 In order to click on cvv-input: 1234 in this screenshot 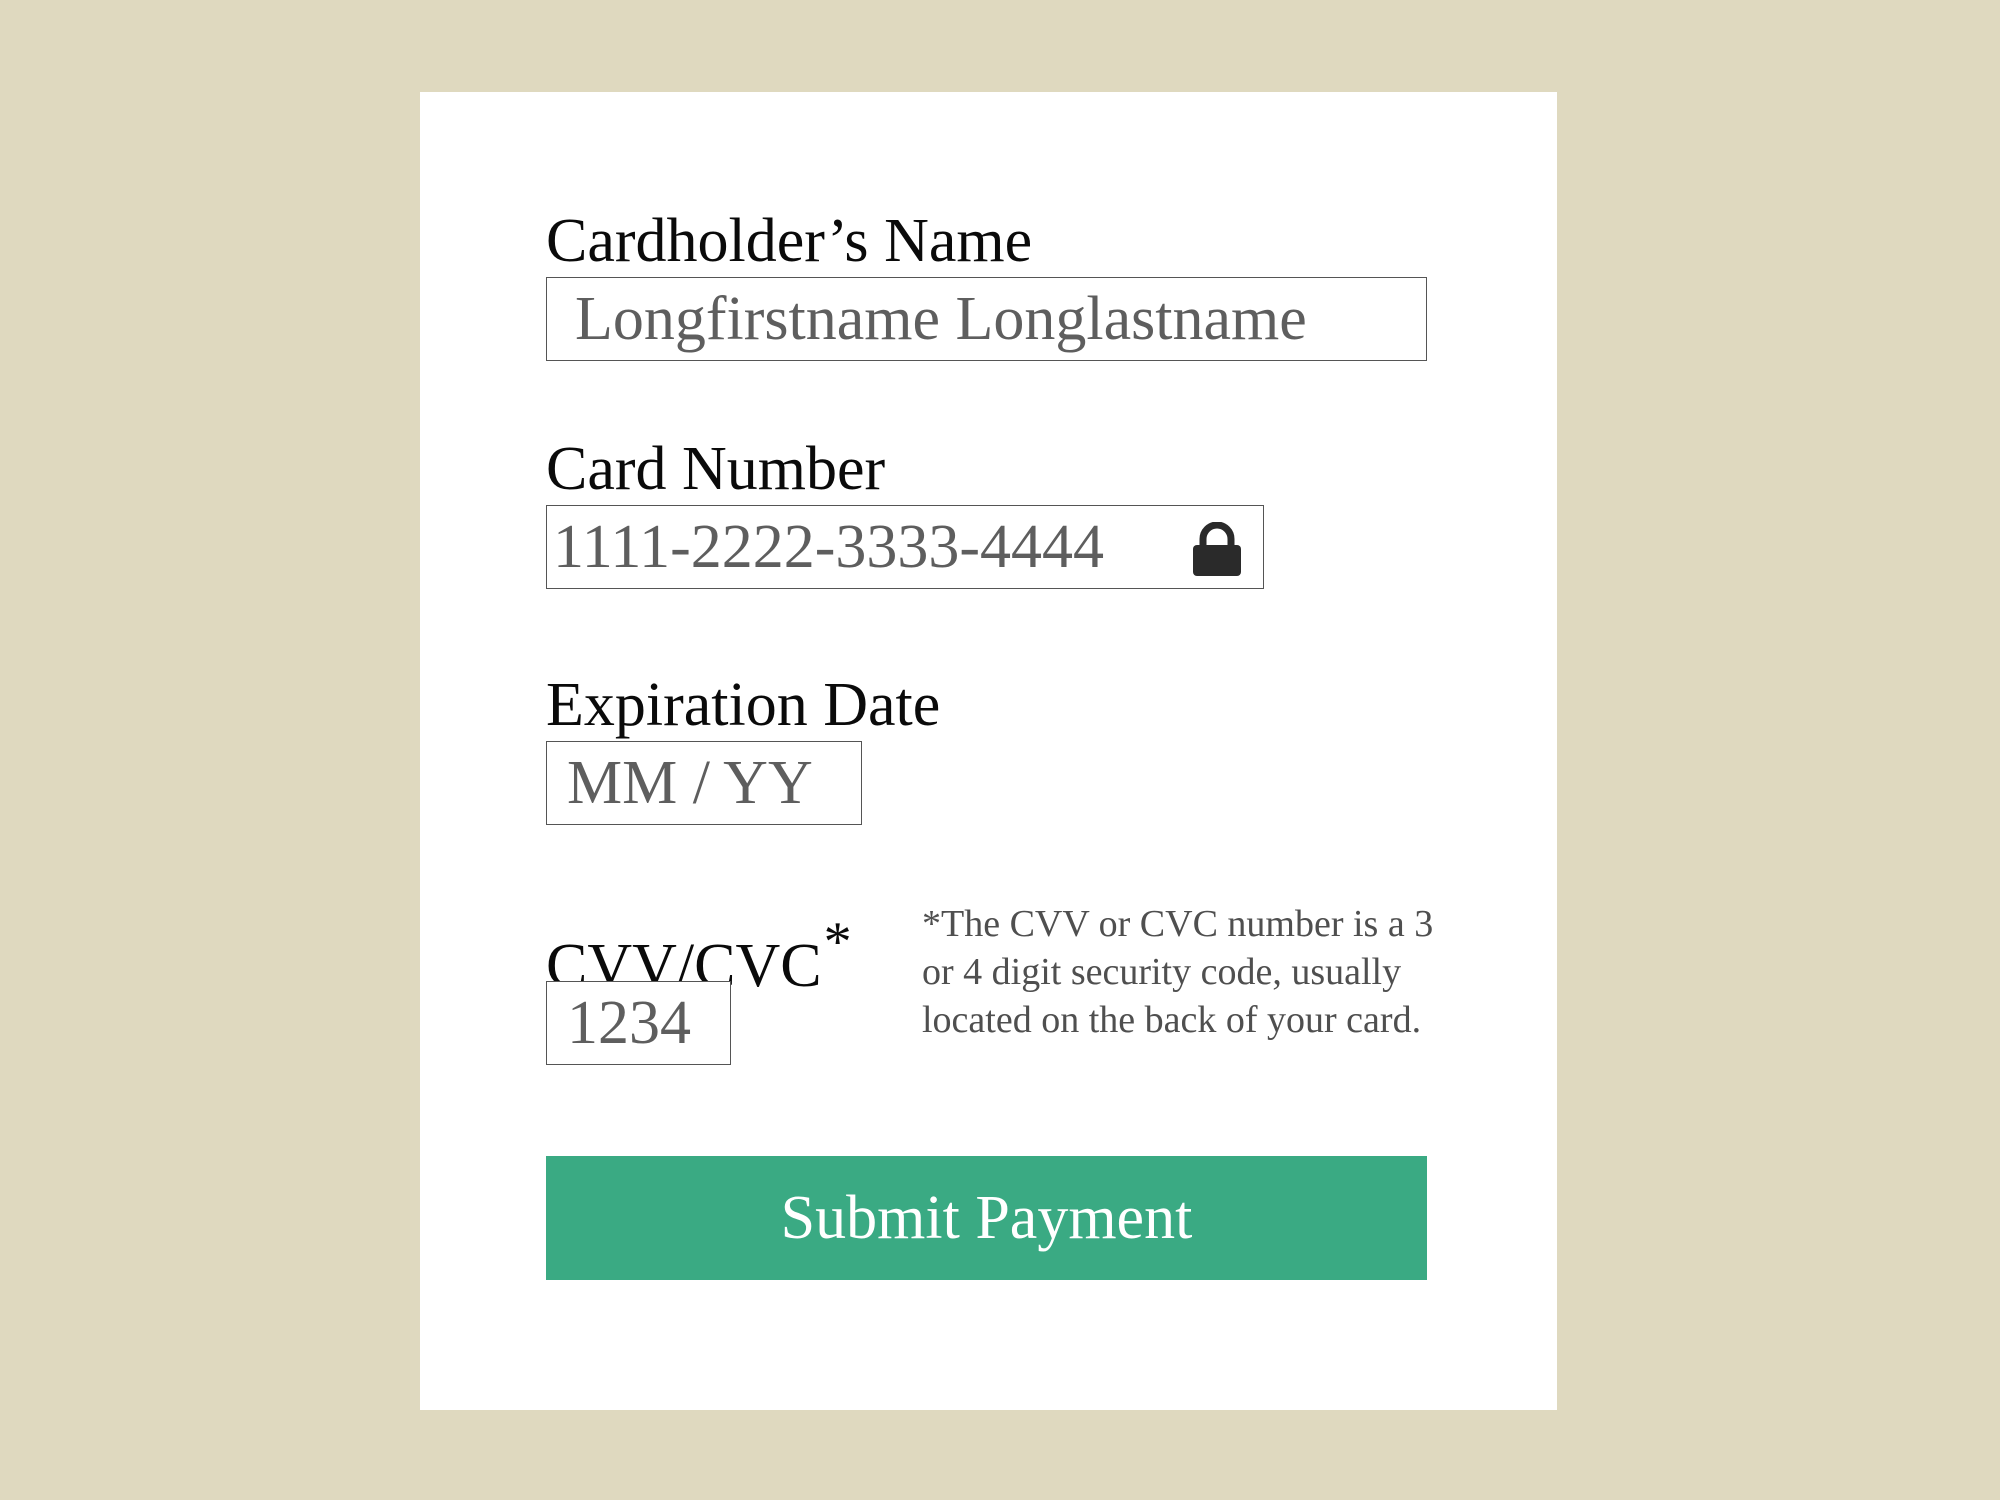, I will do `click(638, 1023)`.